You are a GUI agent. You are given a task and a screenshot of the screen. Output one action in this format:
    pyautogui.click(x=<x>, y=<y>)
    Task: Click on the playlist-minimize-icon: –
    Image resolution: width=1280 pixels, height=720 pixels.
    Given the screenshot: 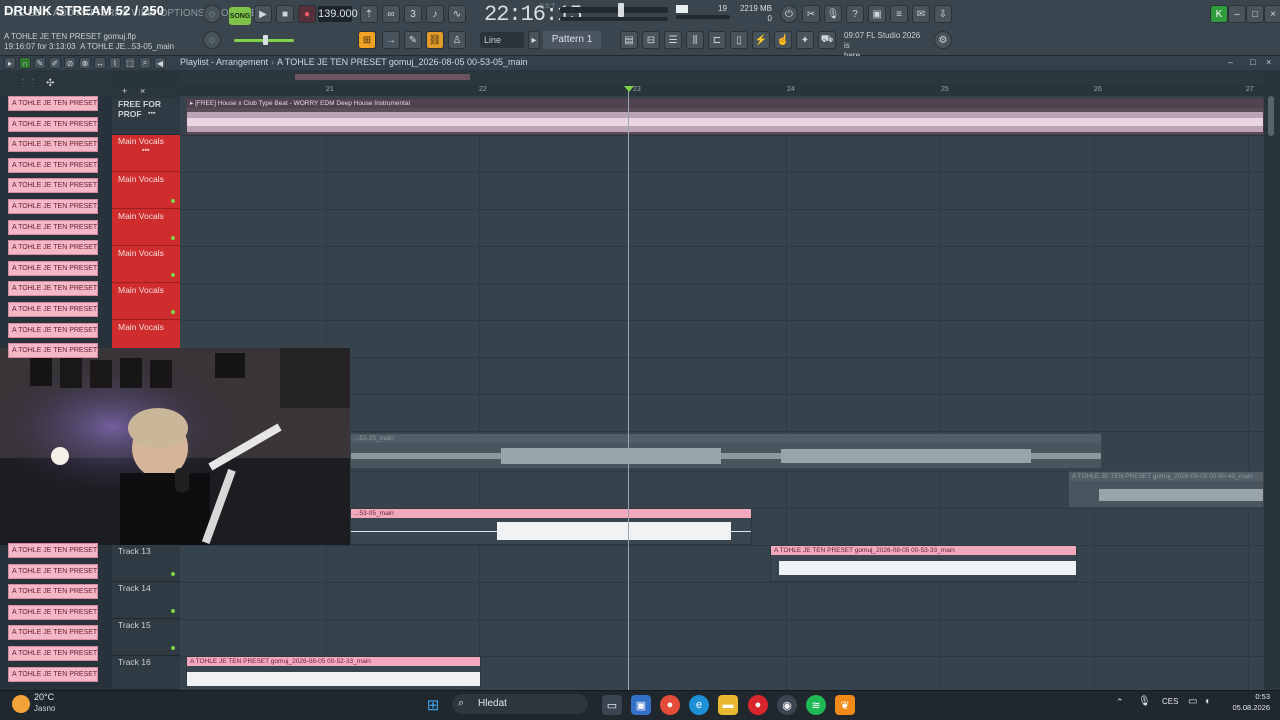 What is the action you would take?
    pyautogui.click(x=1230, y=62)
    